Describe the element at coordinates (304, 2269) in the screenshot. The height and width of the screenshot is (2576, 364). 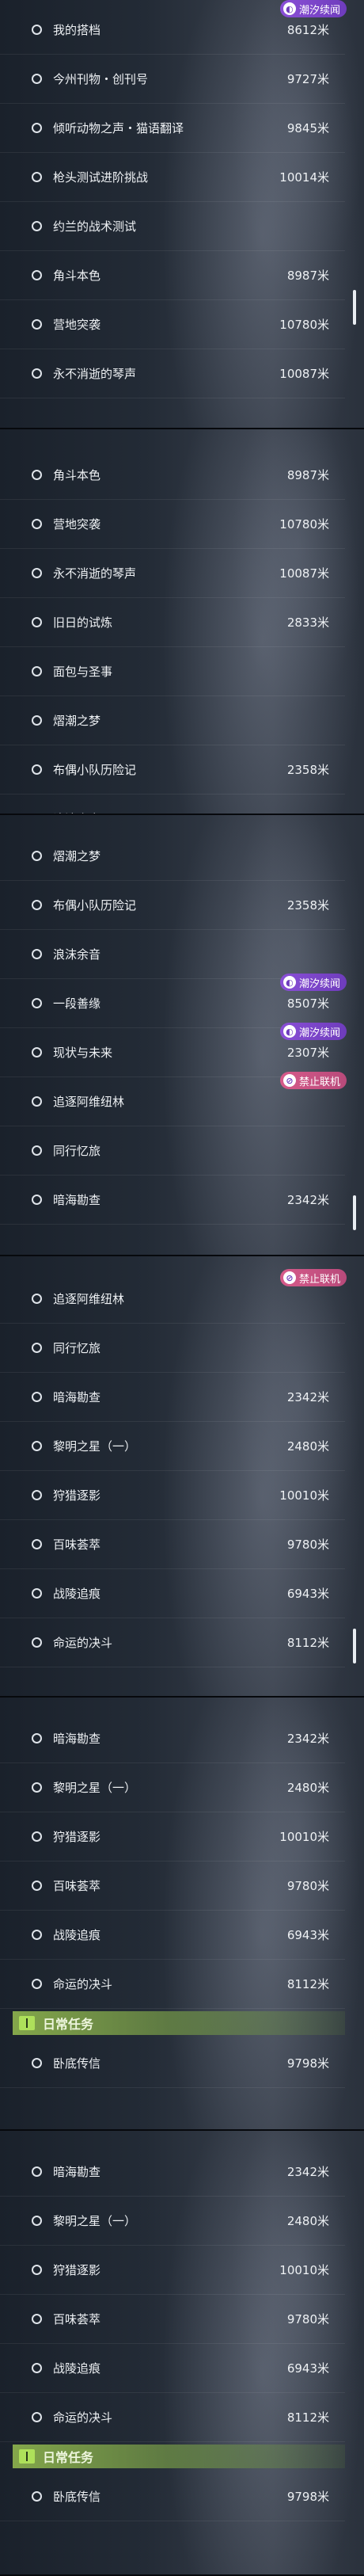
I see `quest-distance: 10010米` at that location.